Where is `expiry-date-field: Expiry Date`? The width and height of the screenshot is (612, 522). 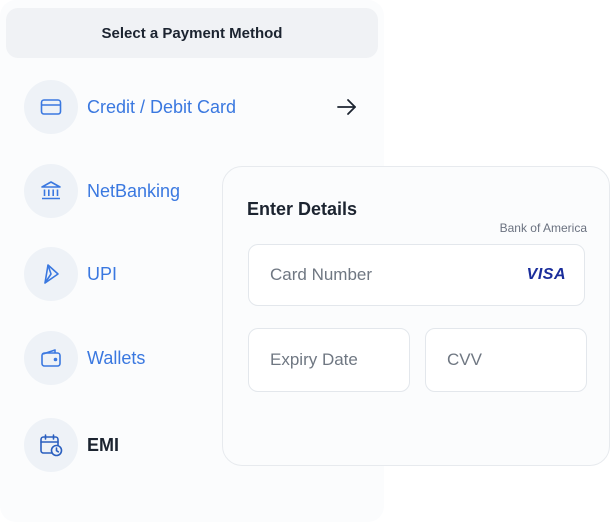
expiry-date-field: Expiry Date is located at coordinates (329, 360).